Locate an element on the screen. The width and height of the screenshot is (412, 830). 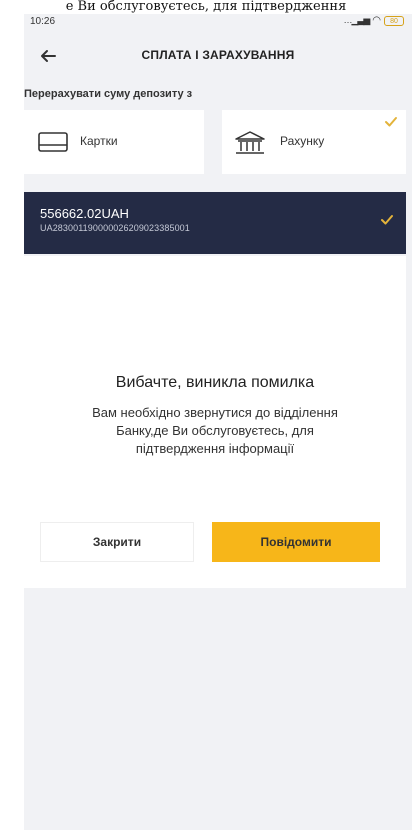
battery-icon: 80 is located at coordinates (394, 20).